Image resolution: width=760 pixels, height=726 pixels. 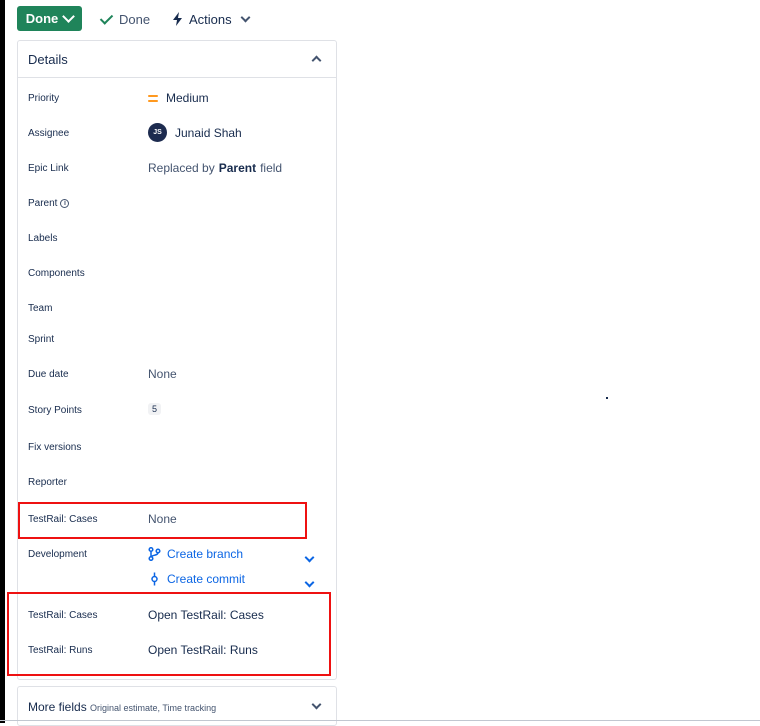 I want to click on epic-link-parent: Parent, so click(x=237, y=168).